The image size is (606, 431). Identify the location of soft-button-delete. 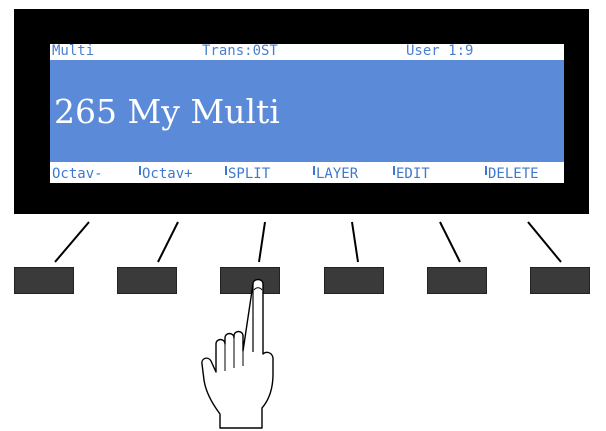
(560, 280).